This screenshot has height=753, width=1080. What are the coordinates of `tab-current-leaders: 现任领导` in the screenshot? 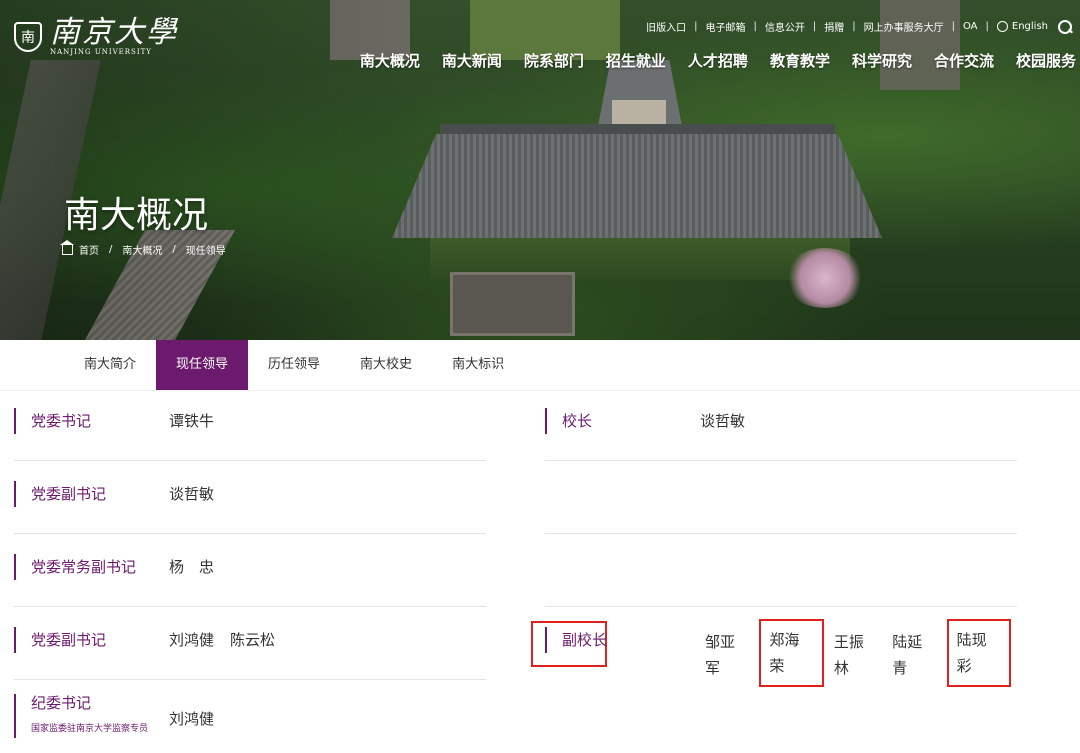 It's located at (202, 365).